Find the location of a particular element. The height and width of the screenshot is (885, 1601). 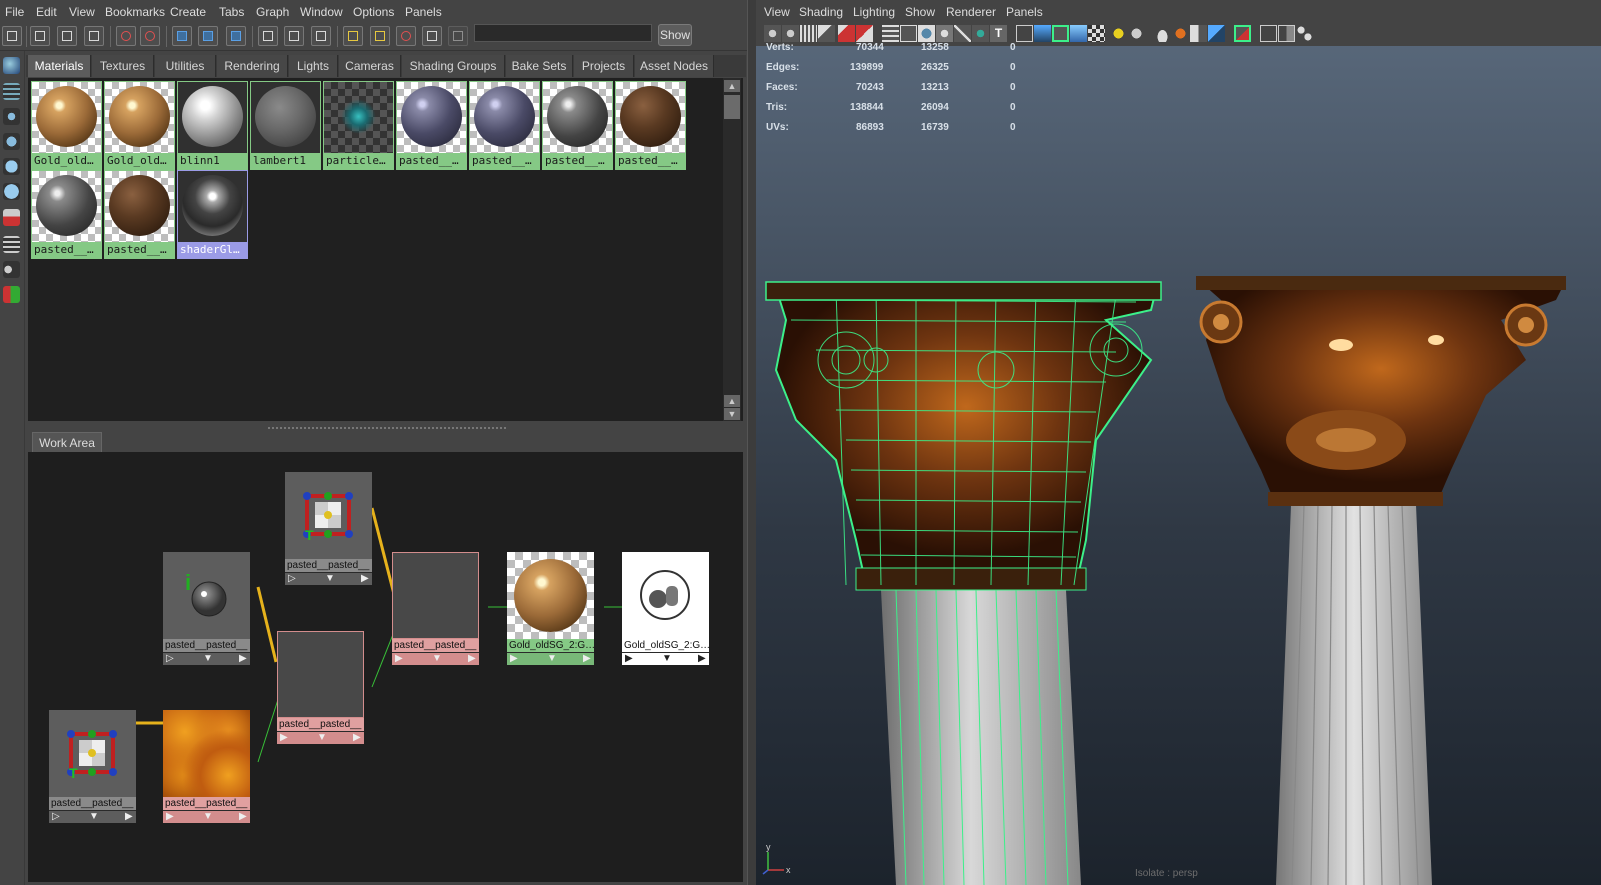

smooth-shade-icon is located at coordinates (1042, 33).